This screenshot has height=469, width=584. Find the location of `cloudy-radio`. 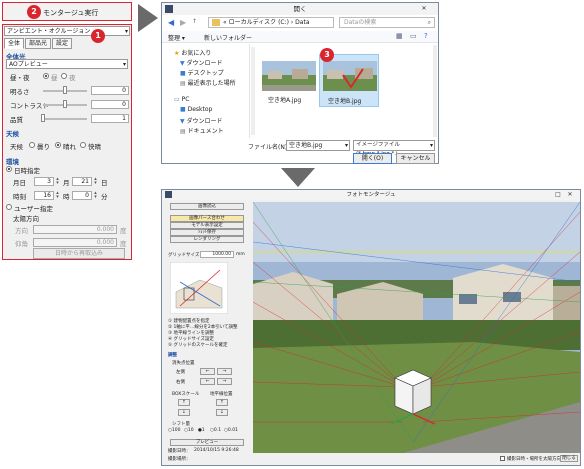

cloudy-radio is located at coordinates (32, 145).